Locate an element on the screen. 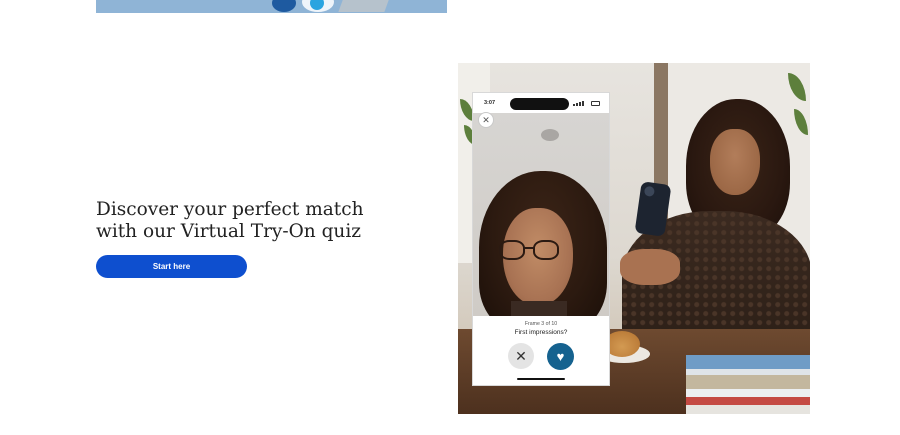 The image size is (900, 435). headline-line-2: with our Virtual Try-On quiz is located at coordinates (228, 231).